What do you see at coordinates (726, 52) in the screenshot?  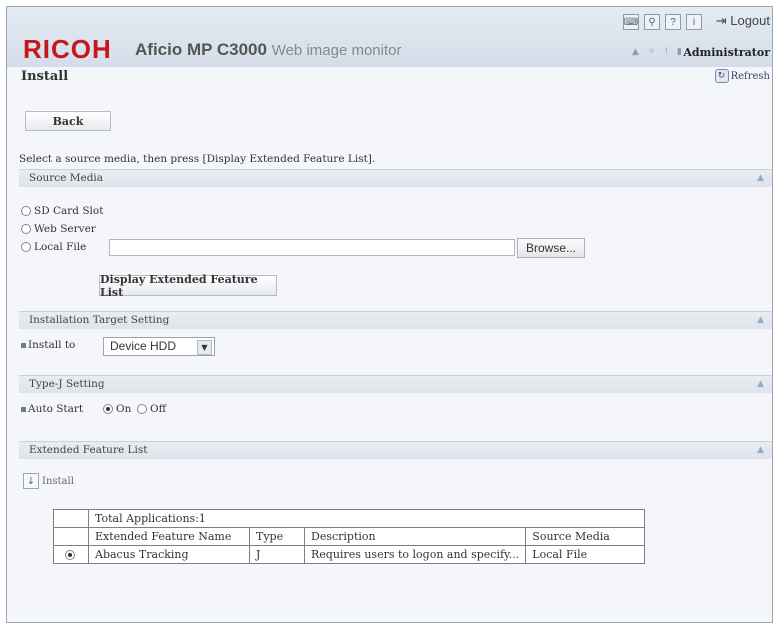 I see `user-name: Administrator` at bounding box center [726, 52].